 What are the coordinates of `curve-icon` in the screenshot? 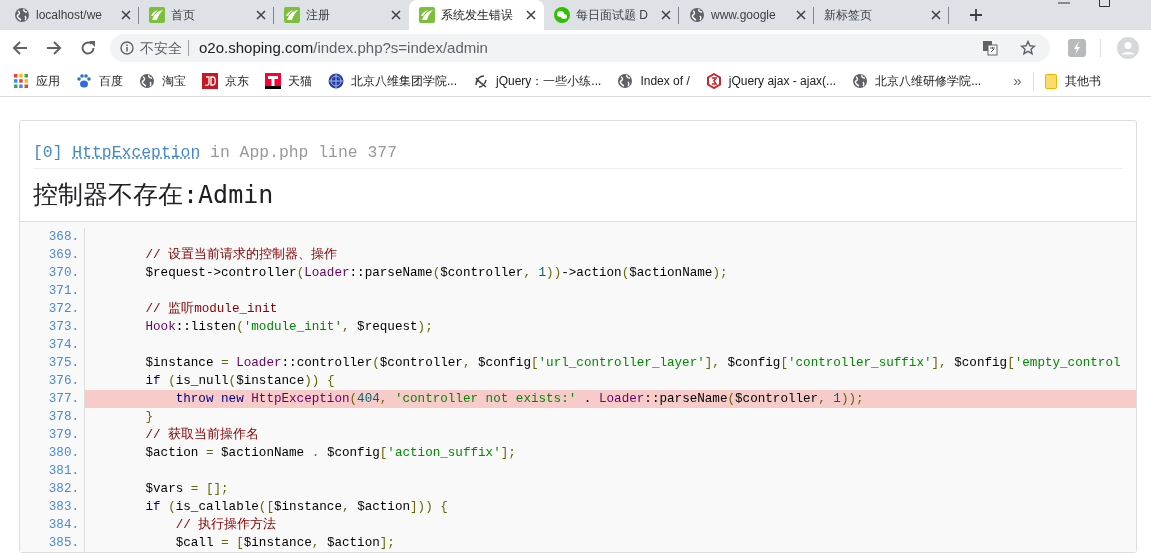 It's located at (481, 81).